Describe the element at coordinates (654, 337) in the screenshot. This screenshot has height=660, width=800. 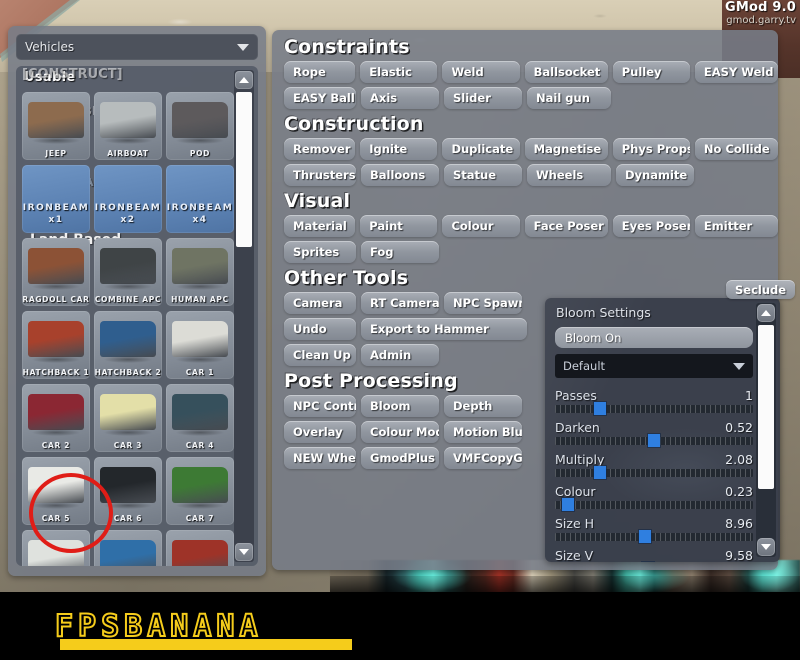
I see `bloom-on-toggle: Bloom On` at that location.